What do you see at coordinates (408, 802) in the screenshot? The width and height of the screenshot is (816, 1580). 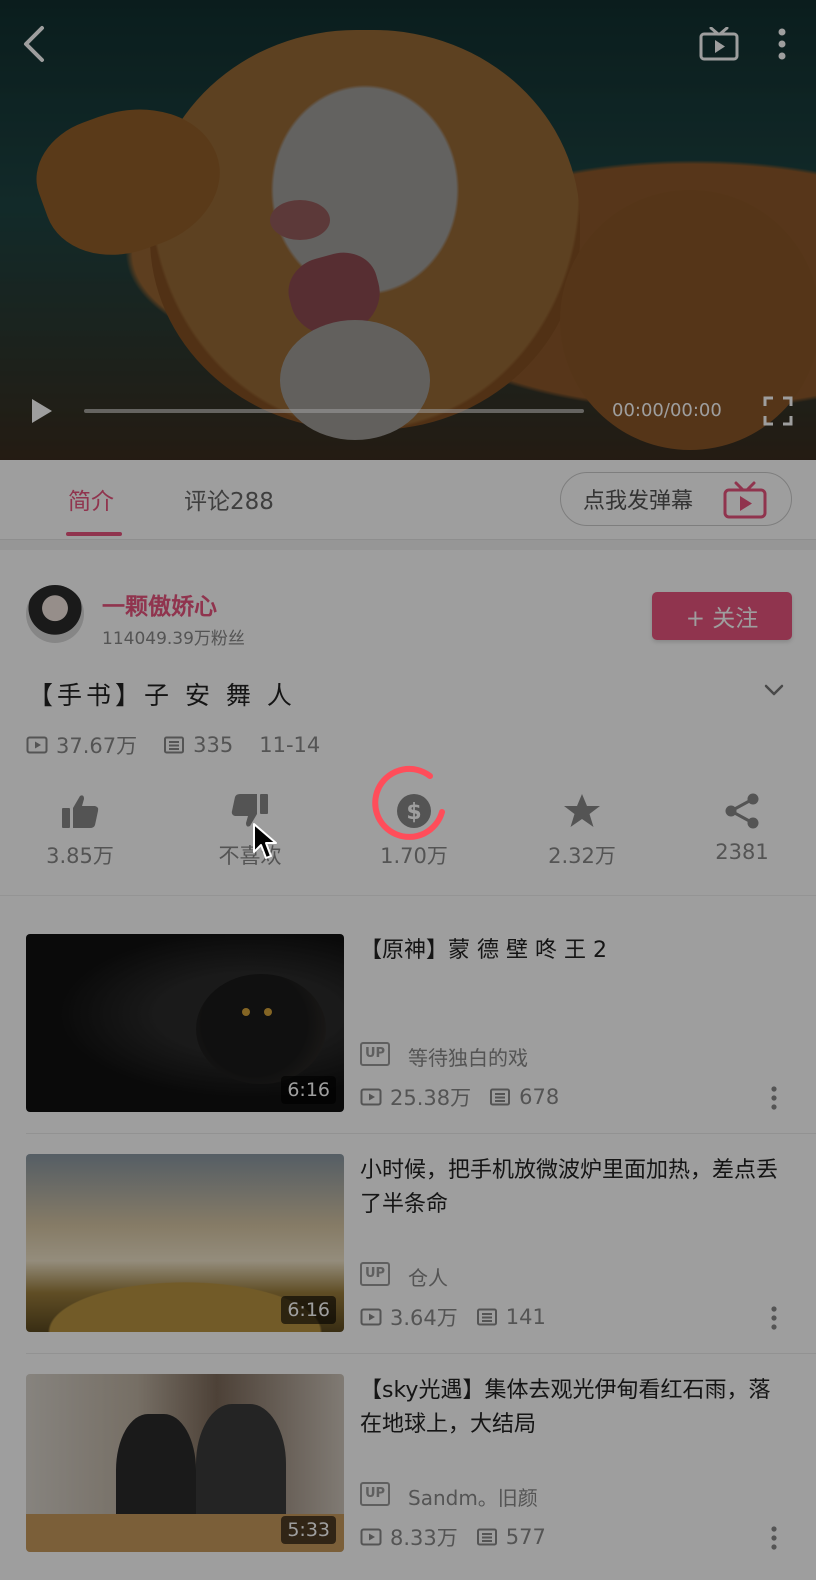 I see `loading-spinner-icon` at bounding box center [408, 802].